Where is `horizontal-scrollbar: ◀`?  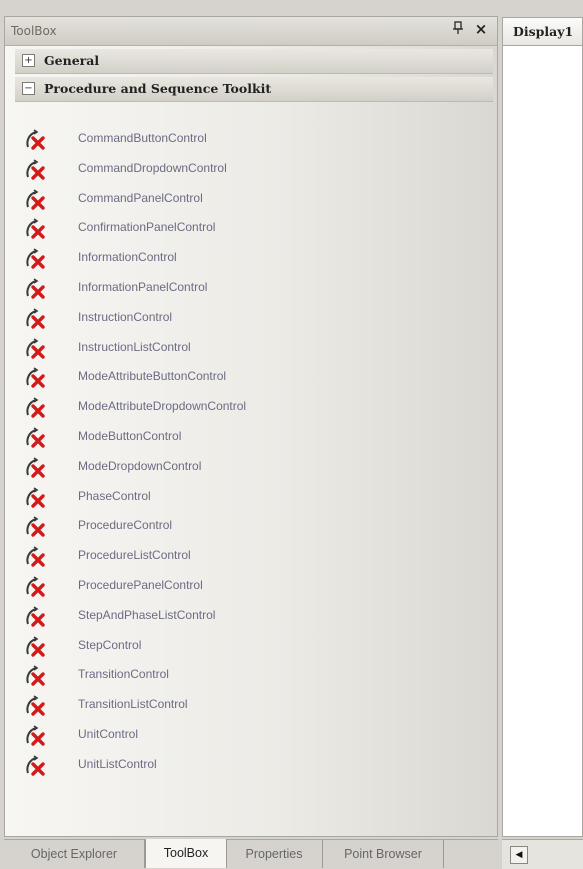 horizontal-scrollbar: ◀ is located at coordinates (542, 854).